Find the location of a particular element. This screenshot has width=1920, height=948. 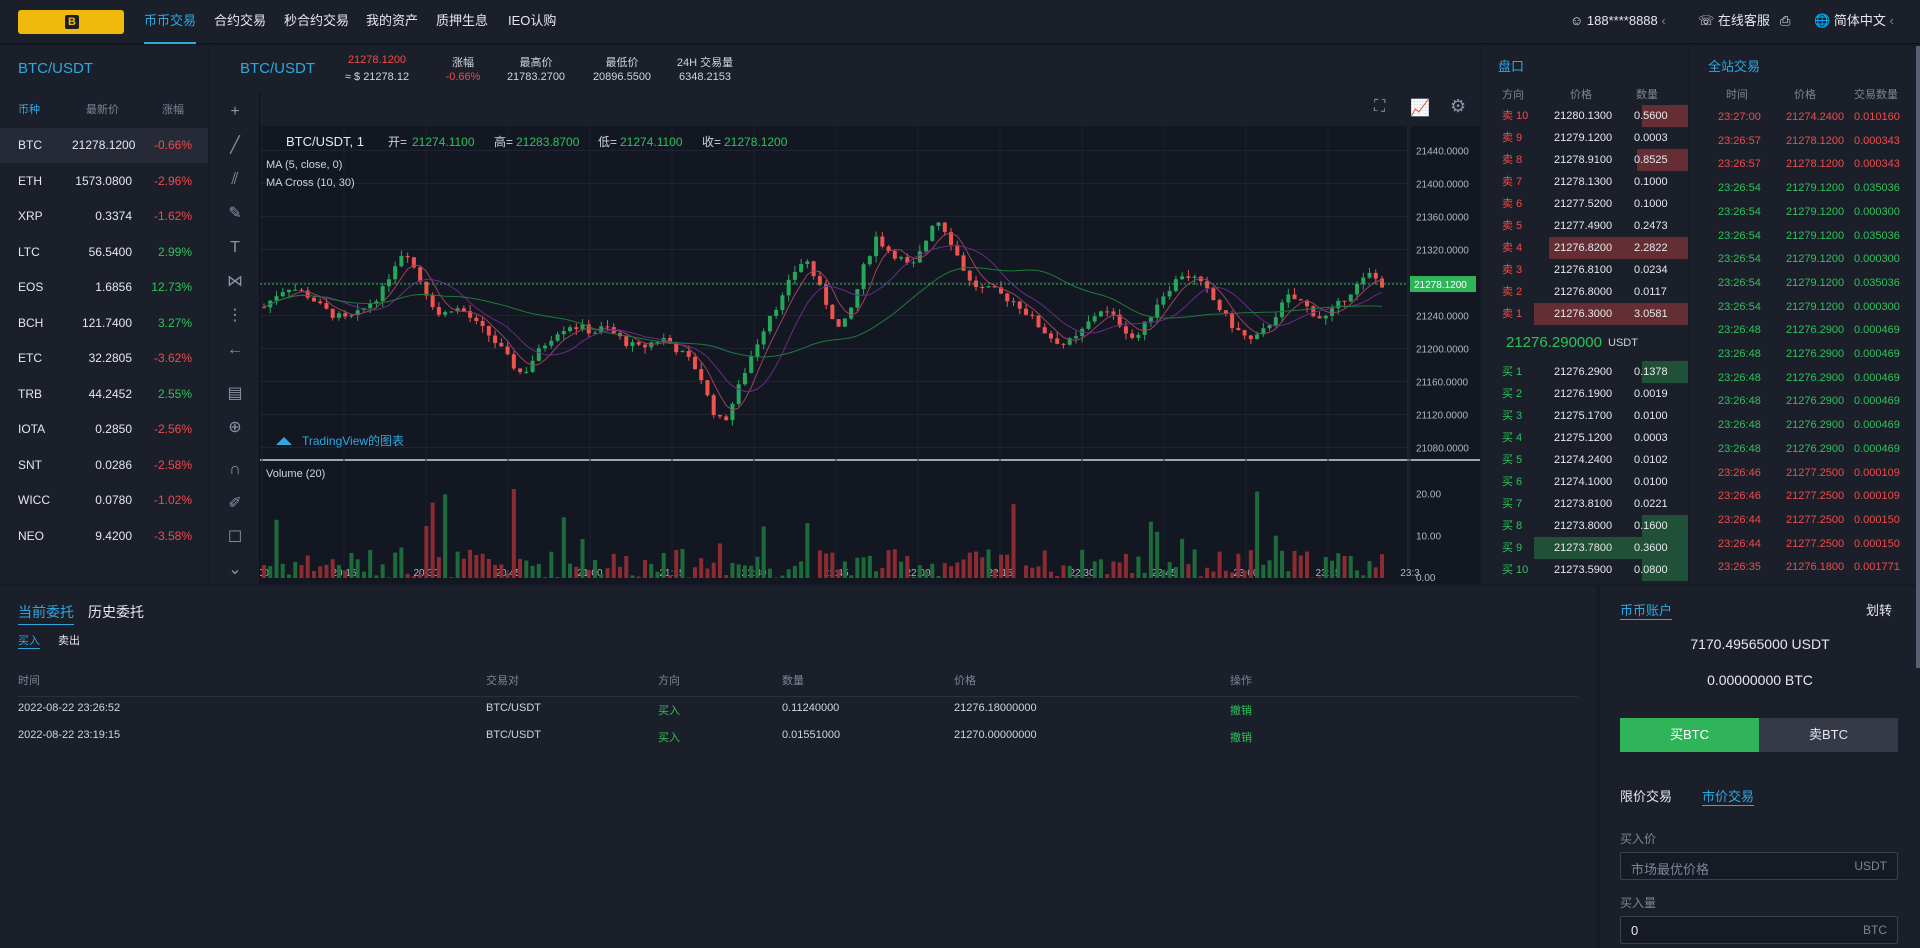

market-row: WICC 0.0780 -1.02% is located at coordinates (104, 500).